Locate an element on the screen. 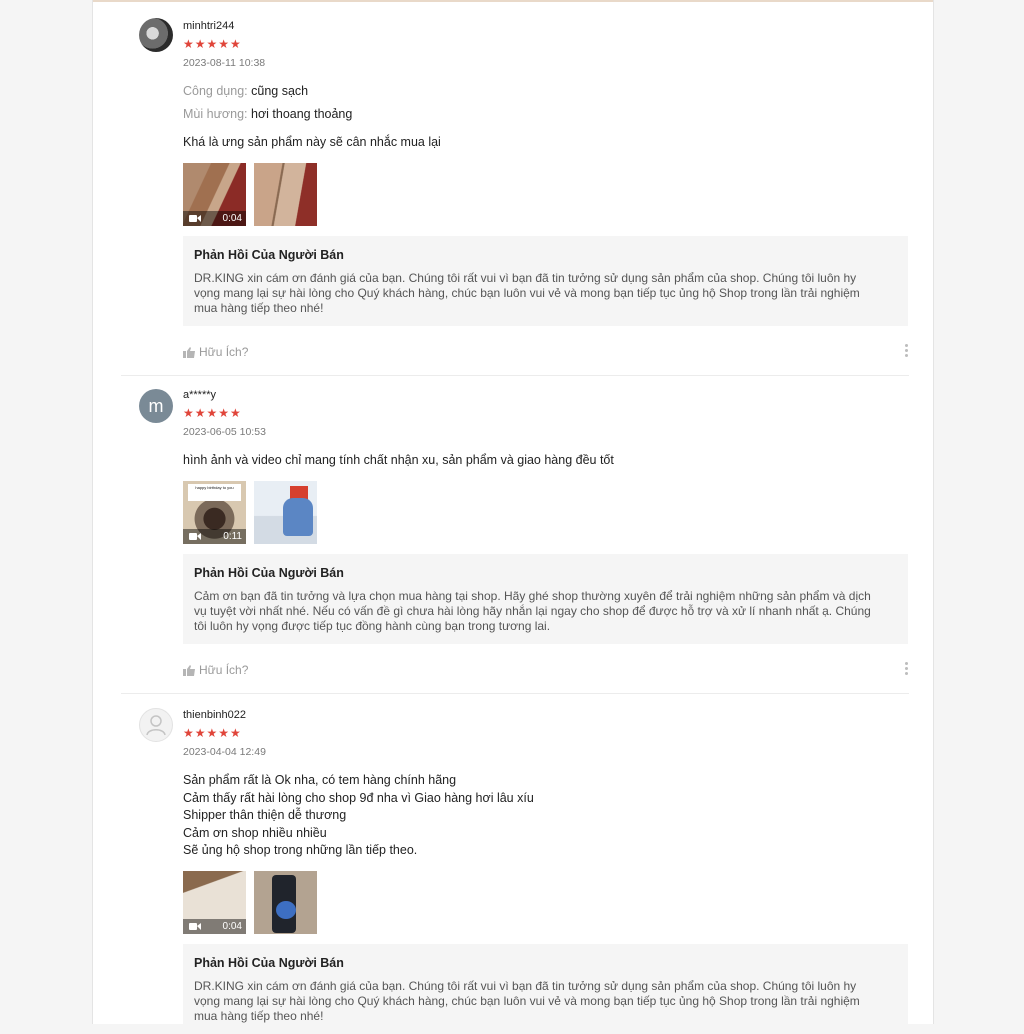  attribute-value: hơi thoang thoảng is located at coordinates (302, 114).